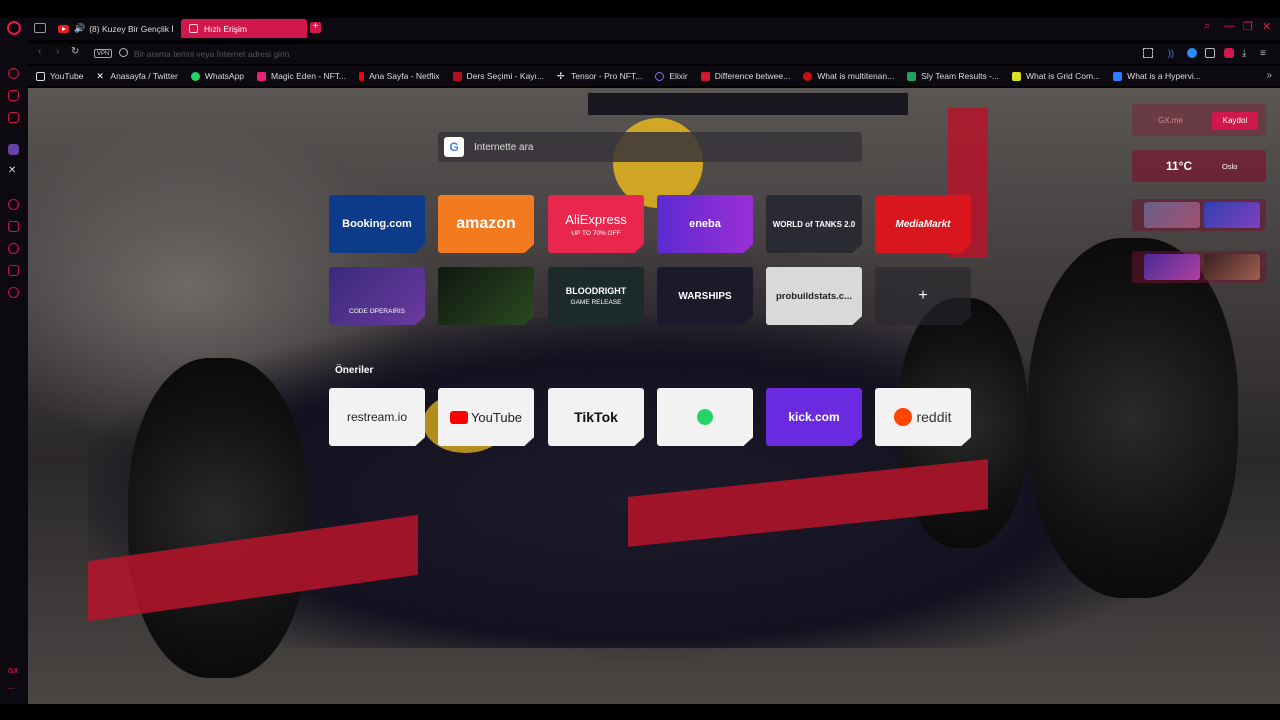 This screenshot has width=1280, height=720. What do you see at coordinates (13, 204) in the screenshot?
I see `player-icon` at bounding box center [13, 204].